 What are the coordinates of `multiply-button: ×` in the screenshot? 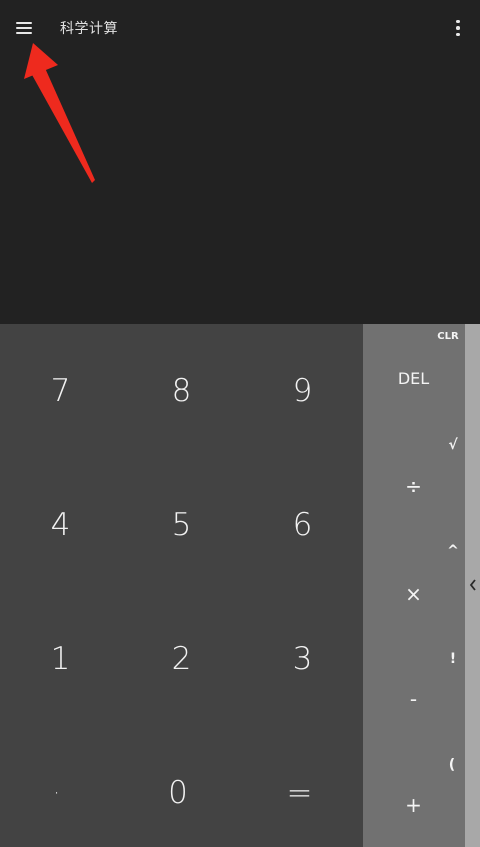 It's located at (413, 594).